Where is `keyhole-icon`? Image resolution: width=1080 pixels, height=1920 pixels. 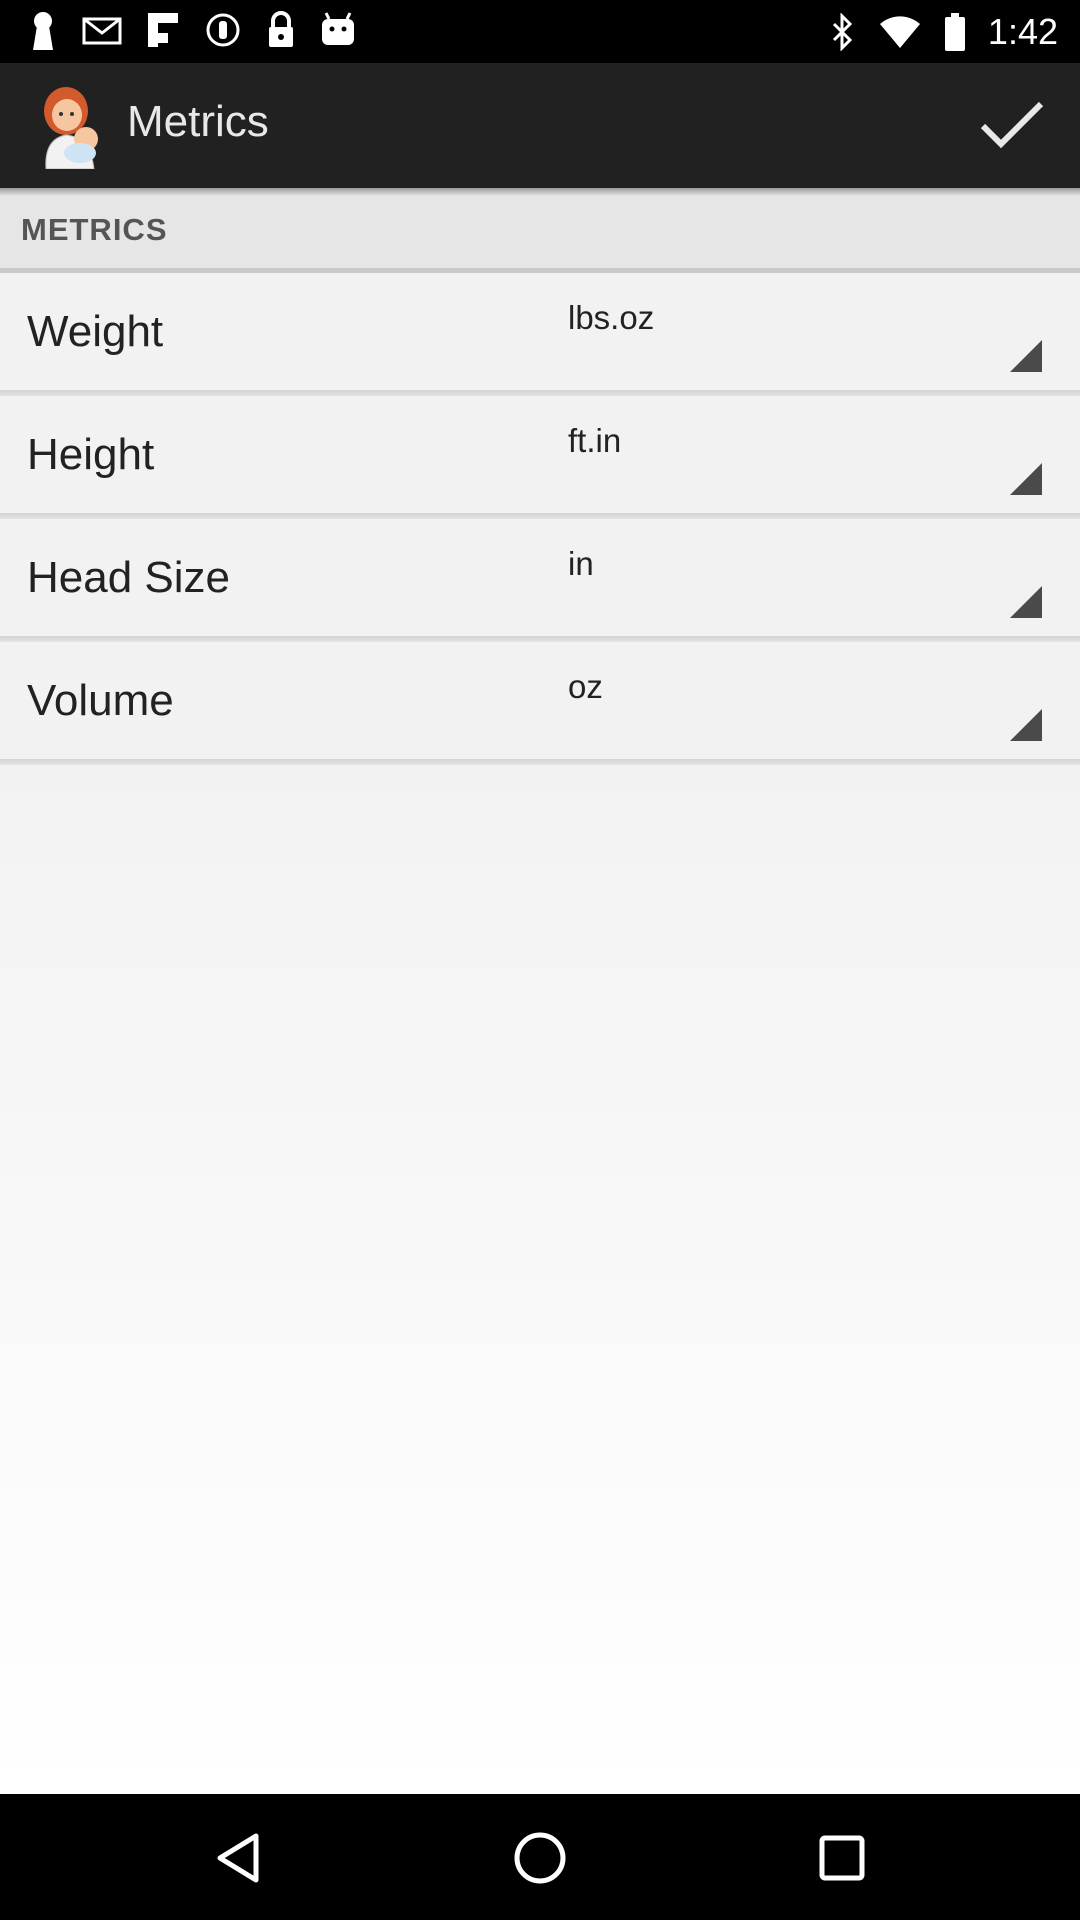 keyhole-icon is located at coordinates (43, 31).